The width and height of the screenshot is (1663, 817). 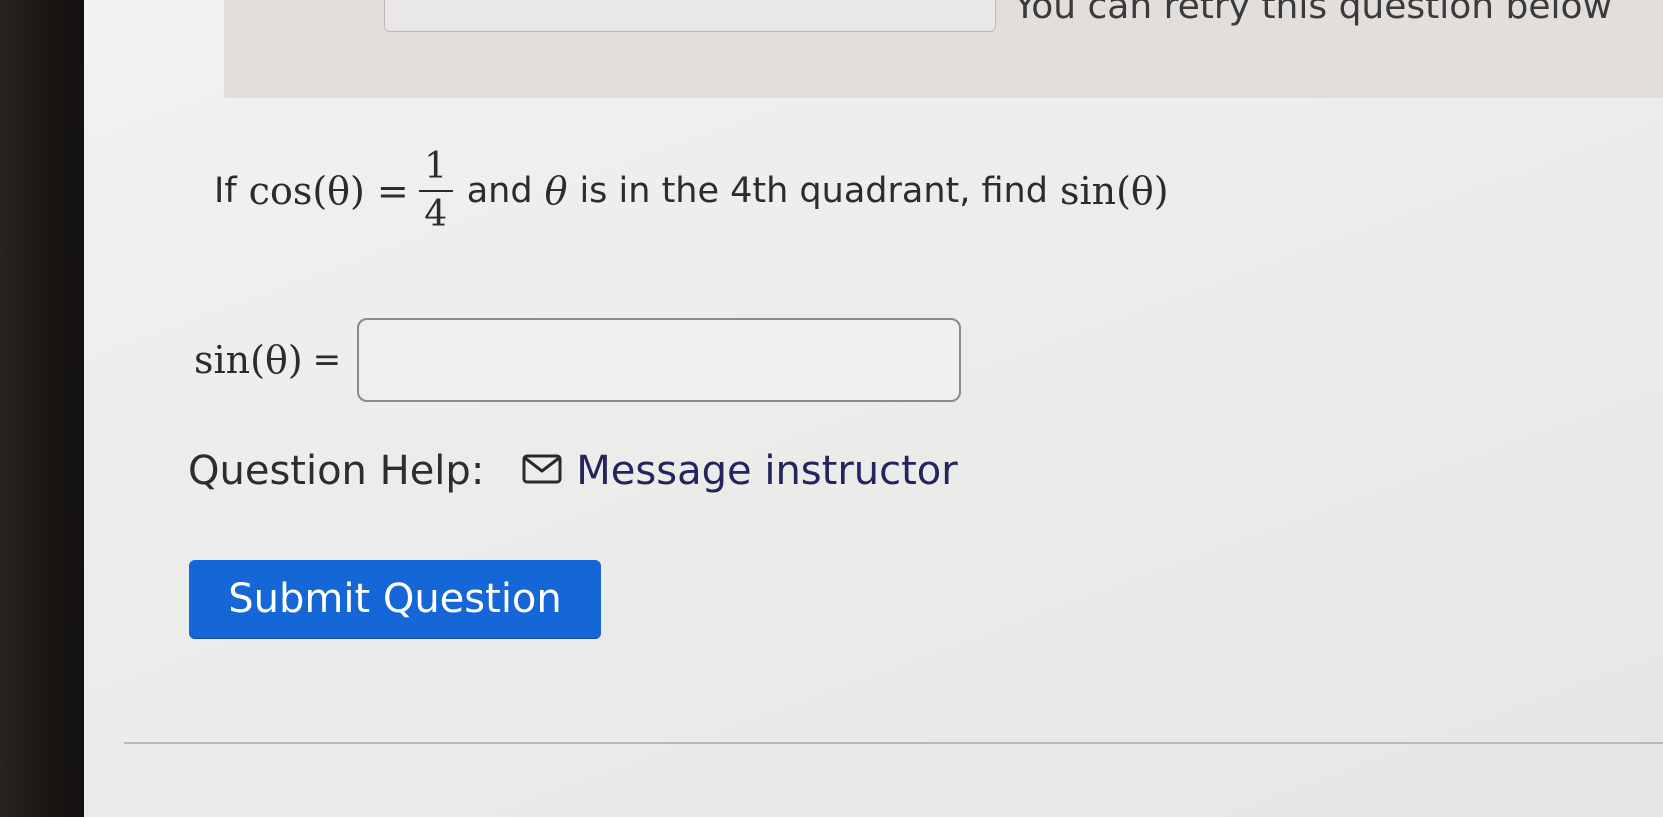 I want to click on submit-question-button: Submit Question, so click(x=395, y=599).